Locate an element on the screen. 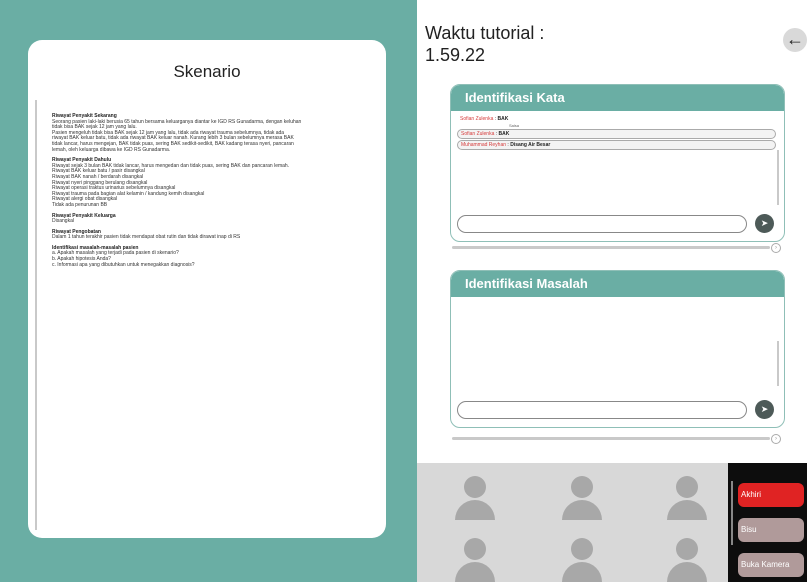 Image resolution: width=807 pixels, height=582 pixels. open-camera-button: Buka Kamera is located at coordinates (771, 565).